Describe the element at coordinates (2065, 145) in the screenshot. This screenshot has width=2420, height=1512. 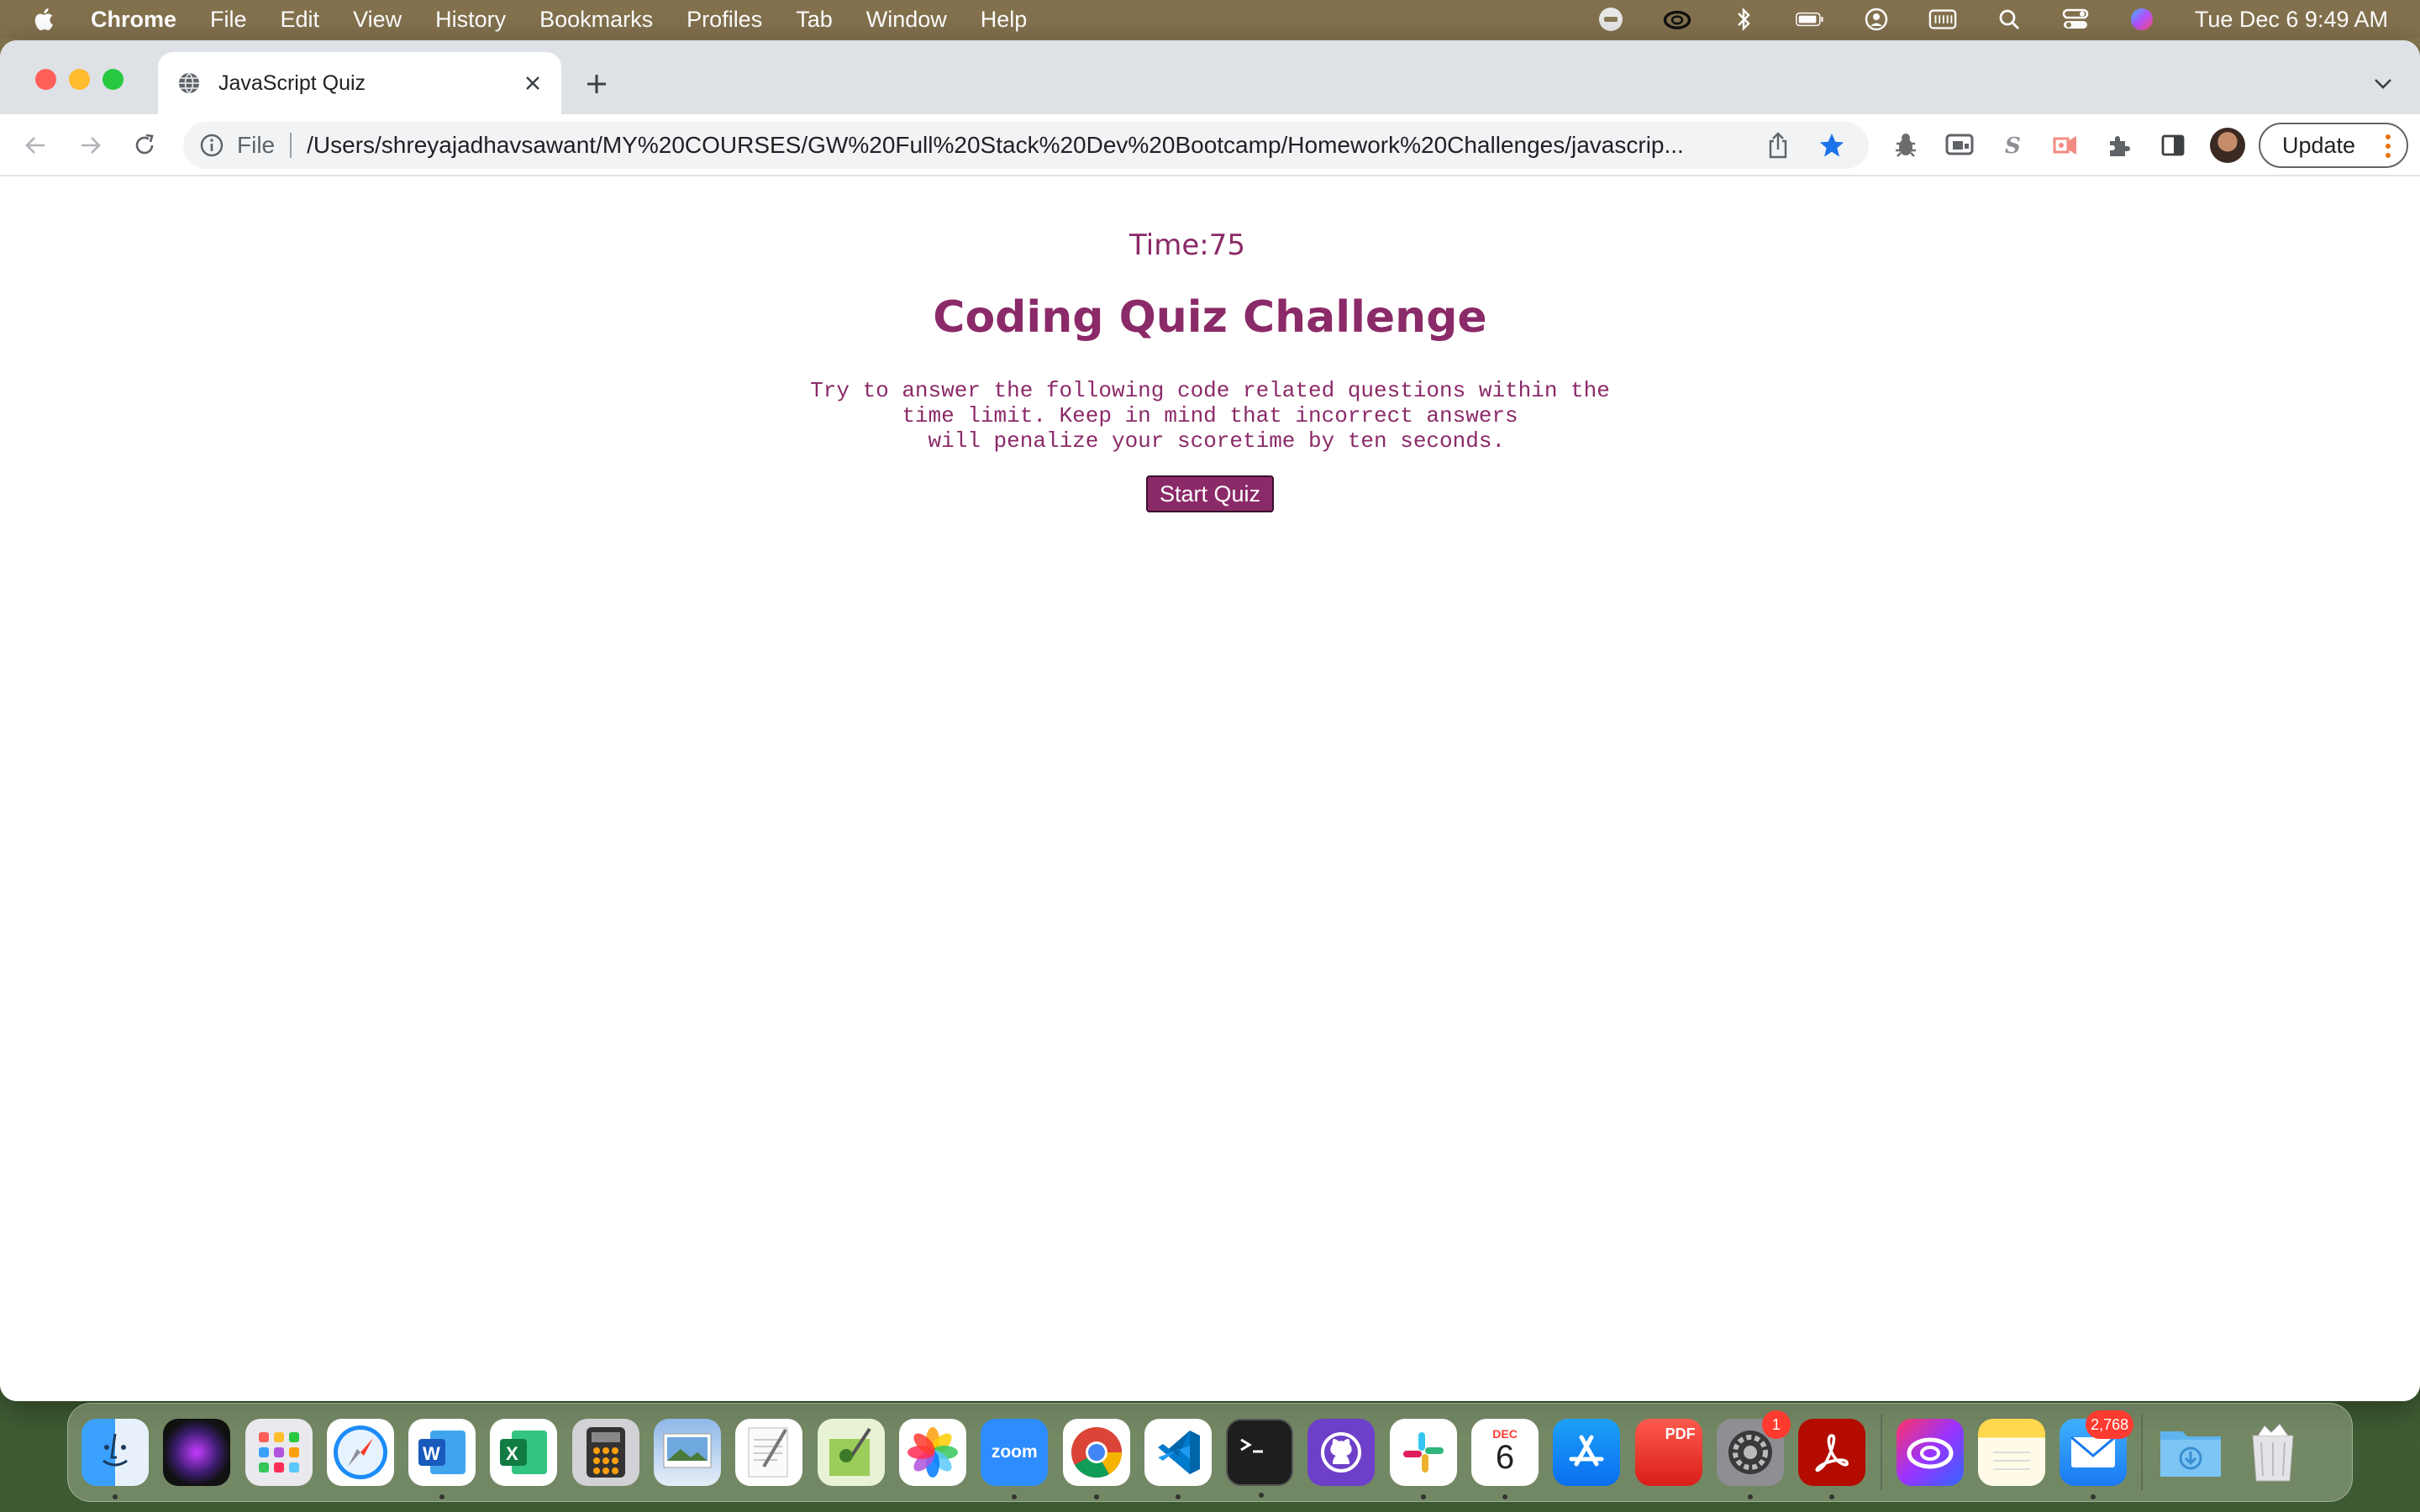
I see `record-extension-icon` at that location.